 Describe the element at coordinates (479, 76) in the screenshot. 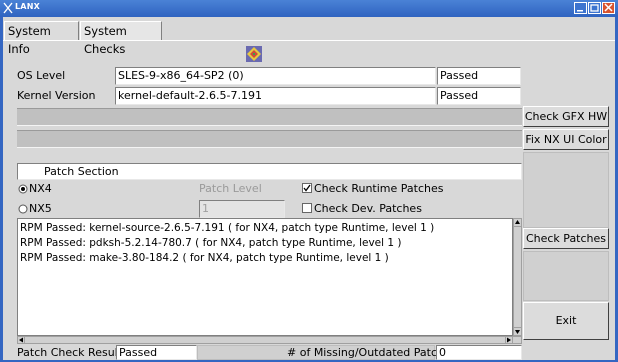

I see `os-level-status: Passed` at that location.